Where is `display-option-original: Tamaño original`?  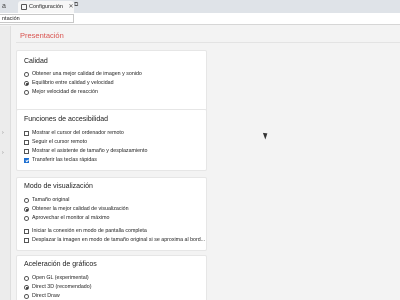
display-option-original: Tamaño original is located at coordinates (46, 200).